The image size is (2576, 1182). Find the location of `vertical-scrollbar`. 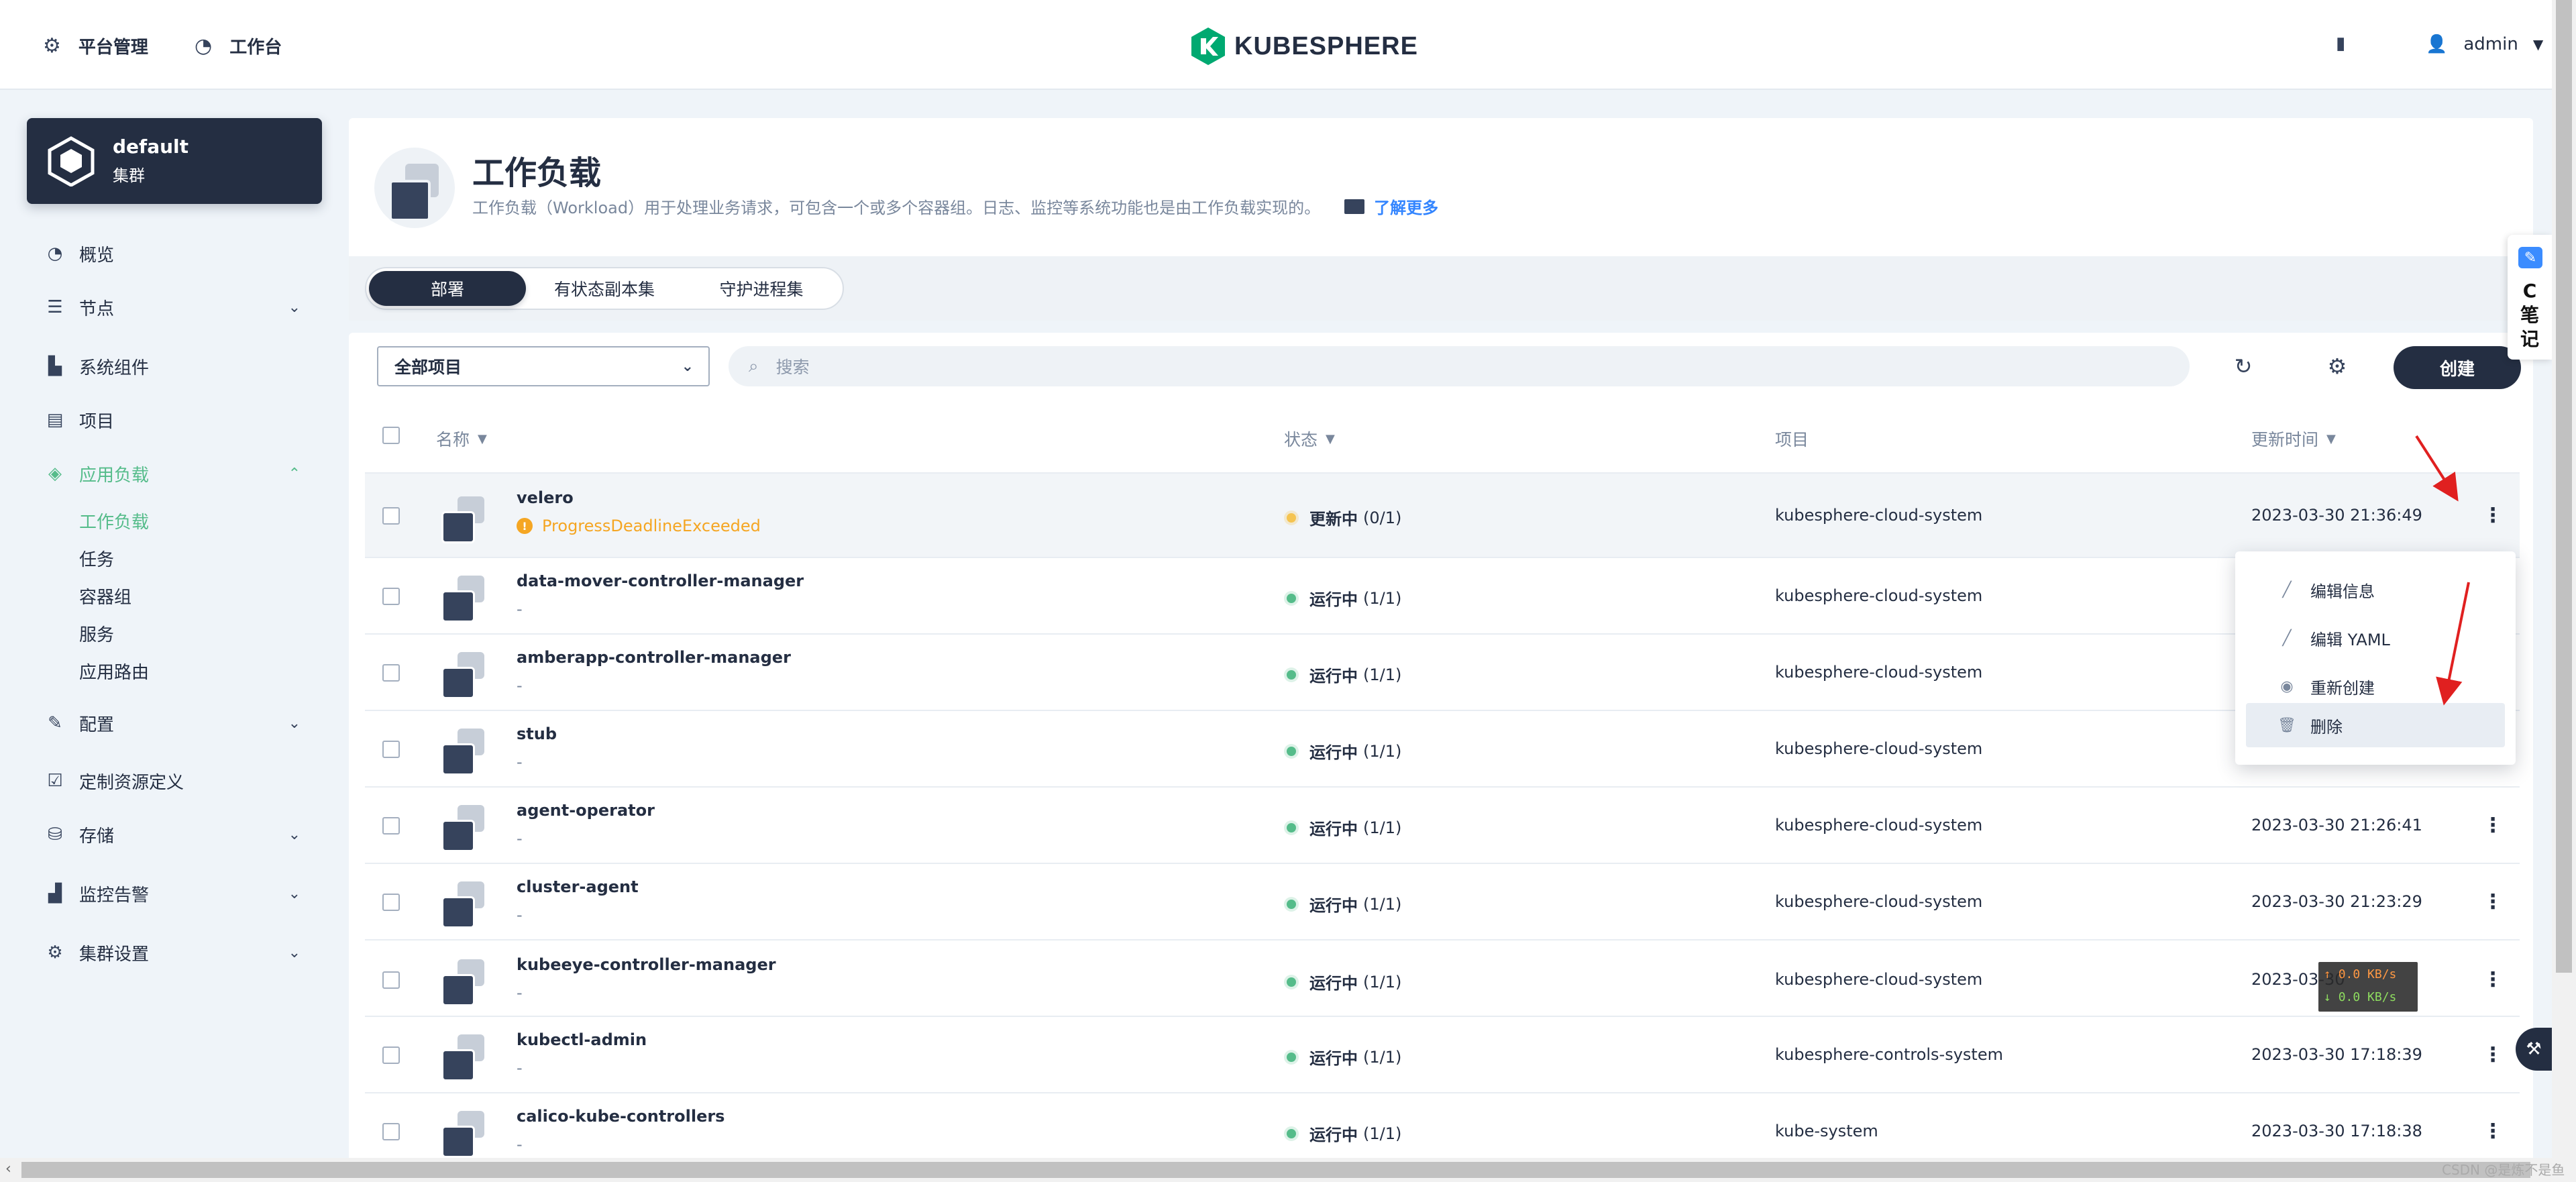

vertical-scrollbar is located at coordinates (2564, 579).